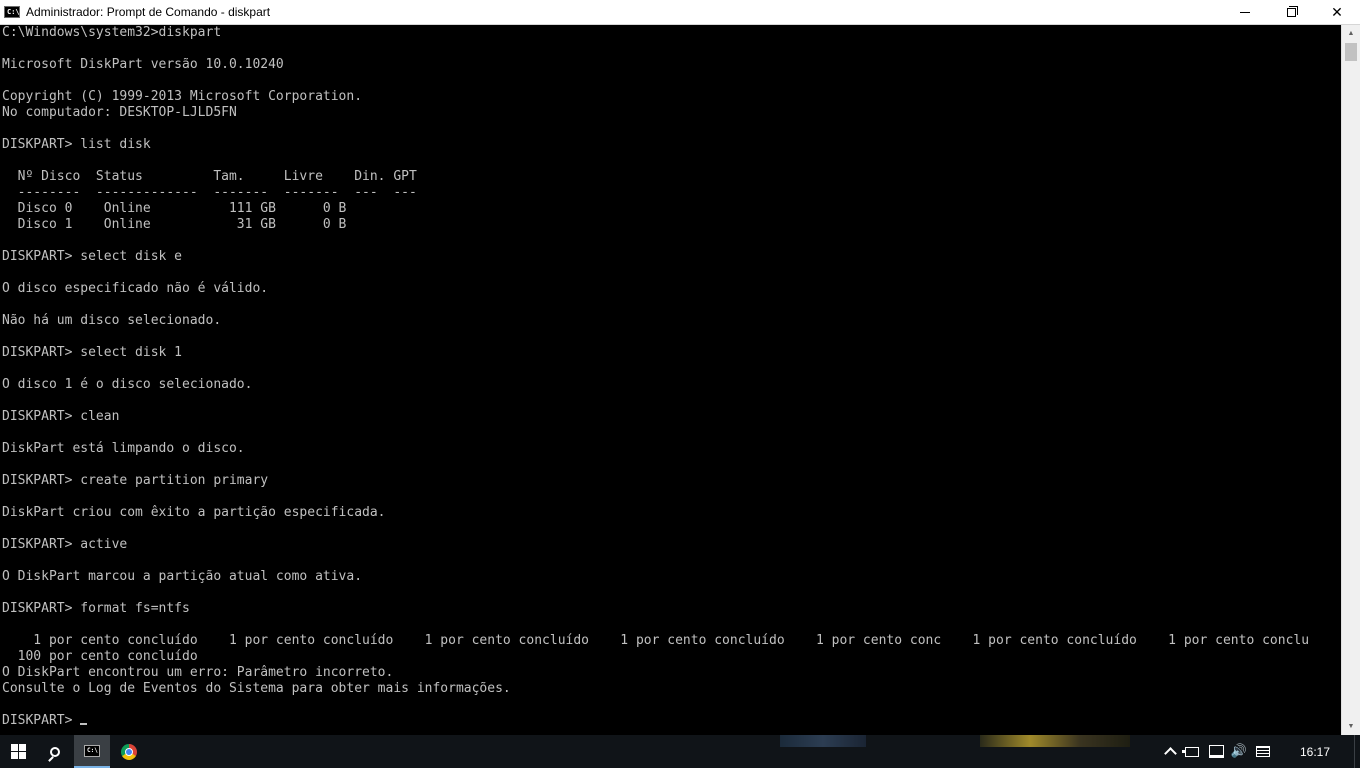 The width and height of the screenshot is (1360, 768). I want to click on network-tray-button, so click(1216, 751).